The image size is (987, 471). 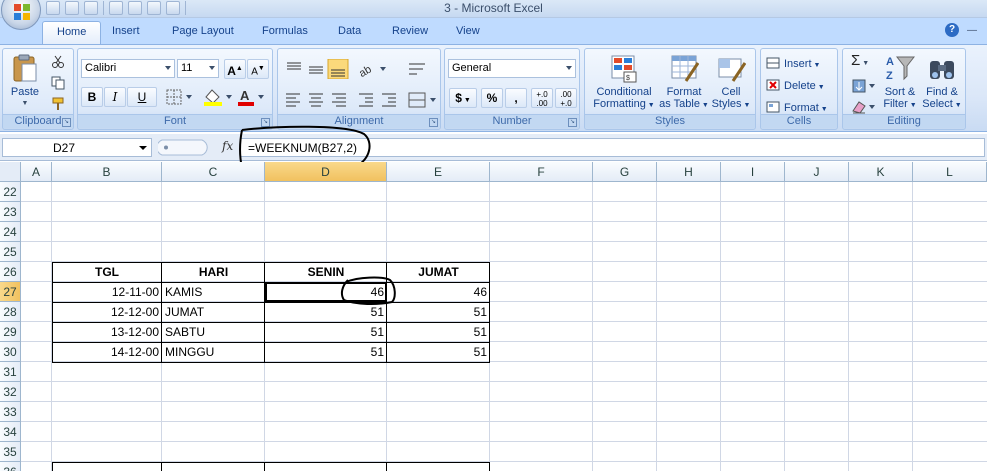 I want to click on increase-decimal-button: +.0 .00, so click(x=542, y=98).